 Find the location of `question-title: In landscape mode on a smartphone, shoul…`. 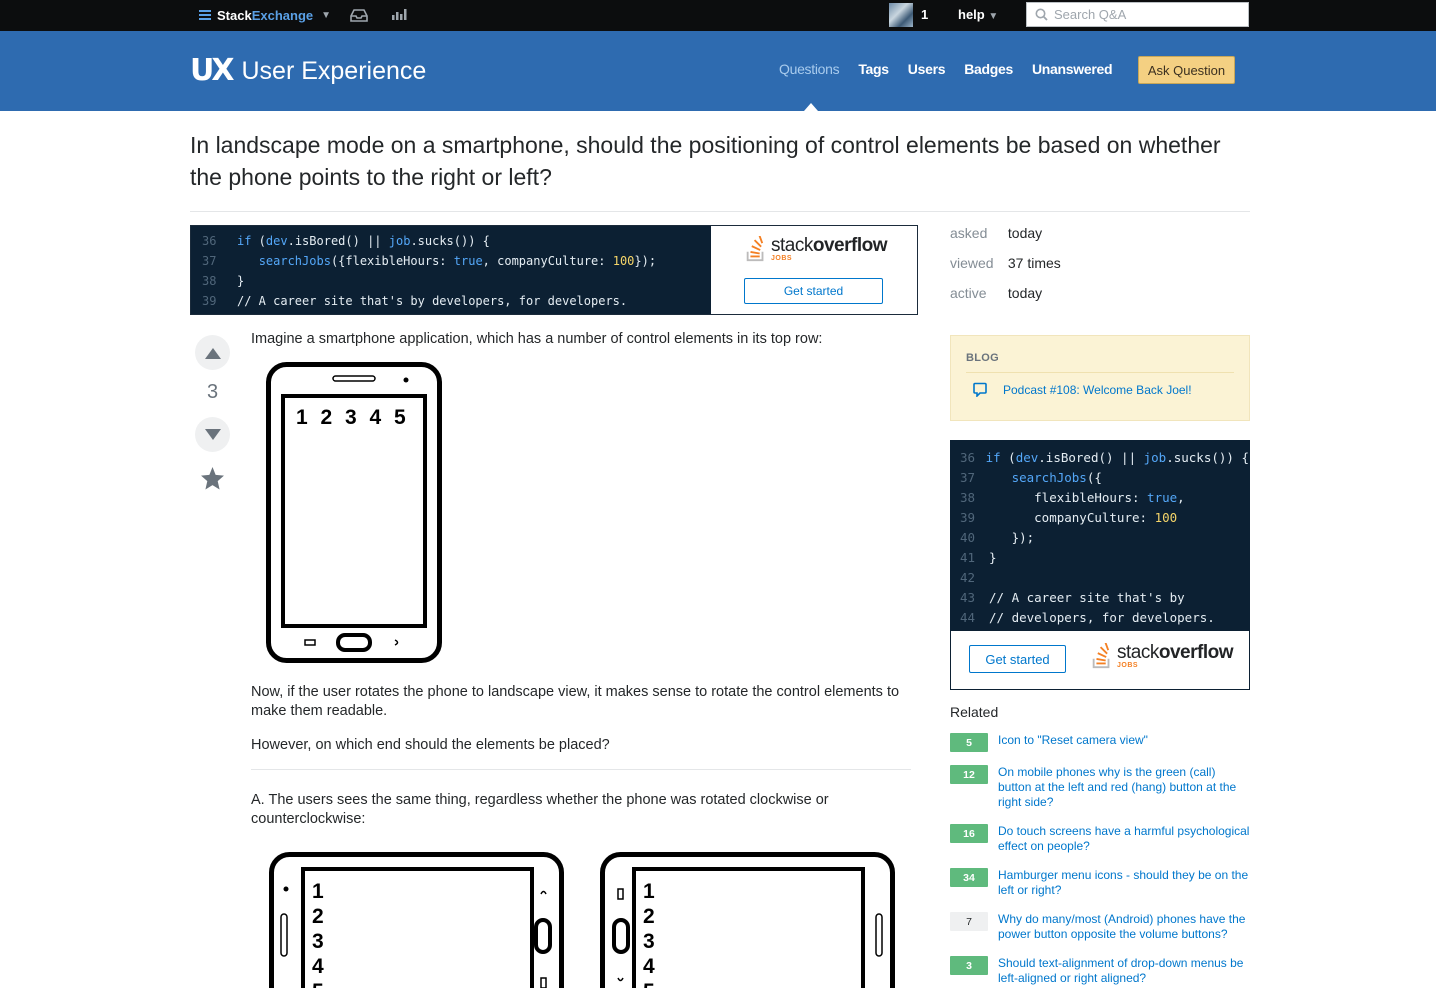

question-title: In landscape mode on a smartphone, shoul… is located at coordinates (710, 161).